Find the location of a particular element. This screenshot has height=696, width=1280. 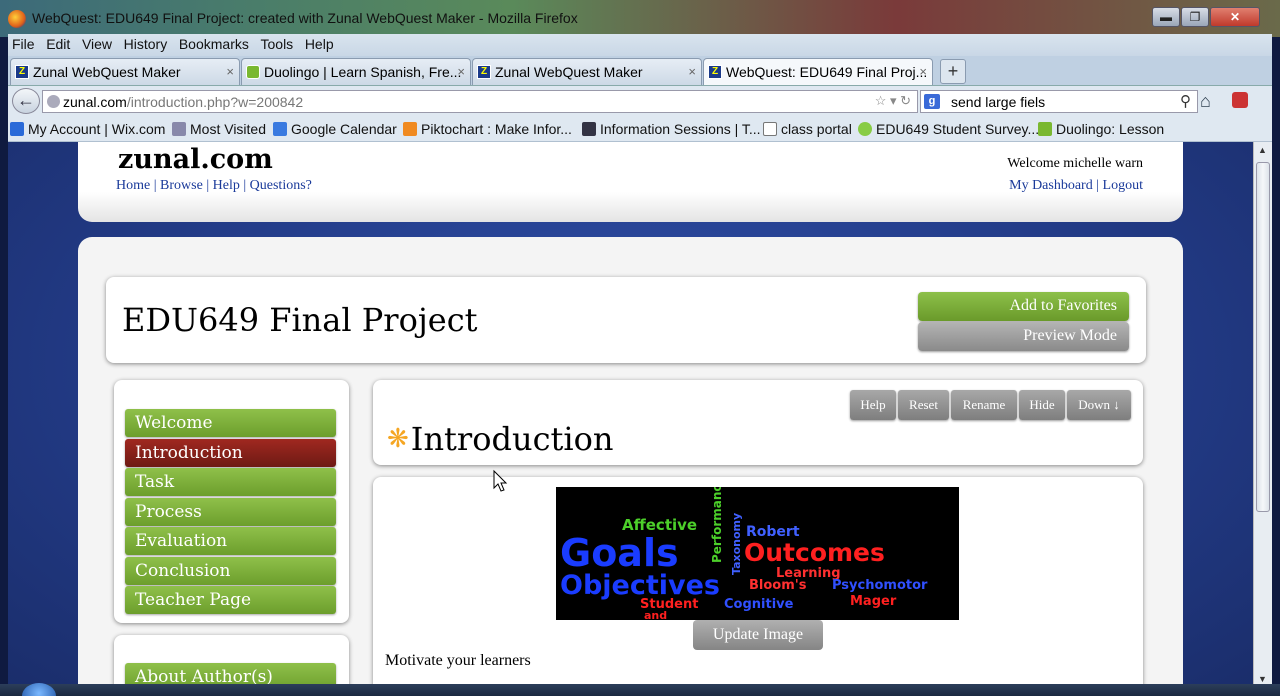

menu-edit: Edit is located at coordinates (58, 44).